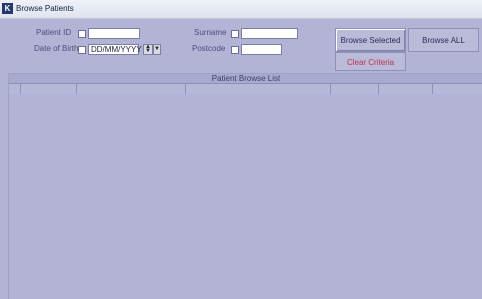 The image size is (482, 299). I want to click on browse-all-button: Browse ALL, so click(443, 40).